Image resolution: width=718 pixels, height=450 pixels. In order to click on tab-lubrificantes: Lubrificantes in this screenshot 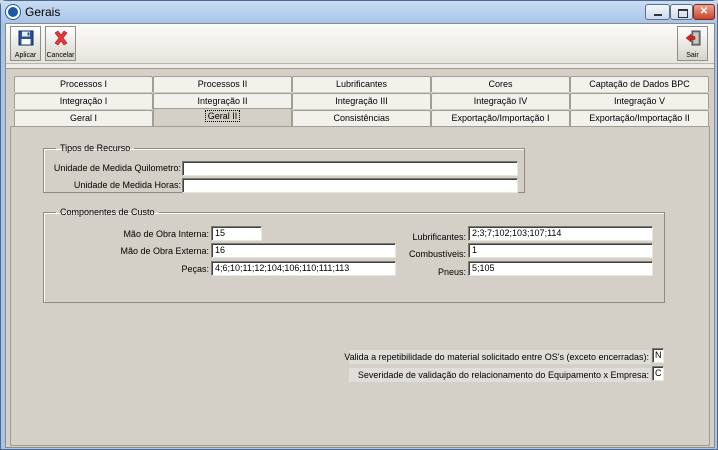, I will do `click(361, 84)`.